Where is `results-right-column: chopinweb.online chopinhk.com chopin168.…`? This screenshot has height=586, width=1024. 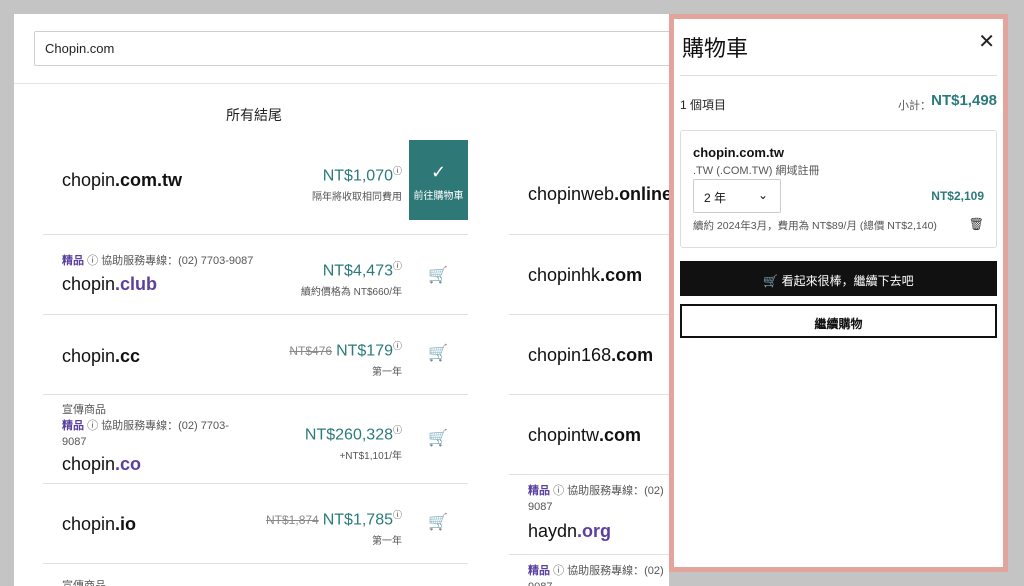 results-right-column: chopinweb.online chopinhk.com chopin168.… is located at coordinates (589, 363).